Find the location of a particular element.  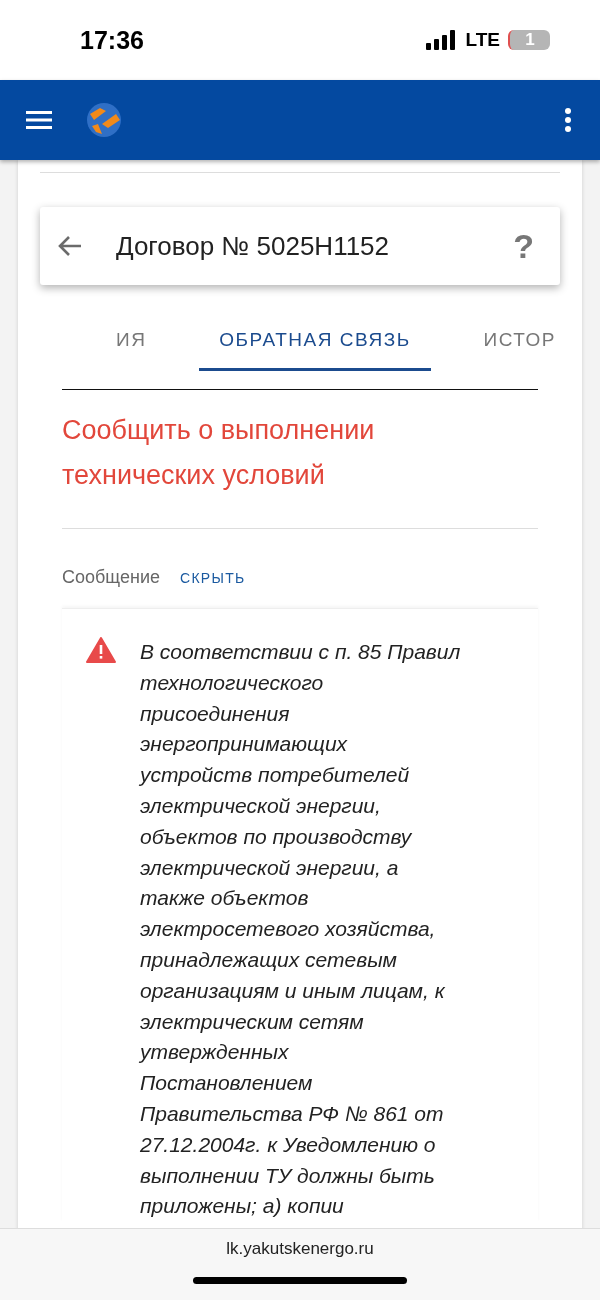

more-options-icon is located at coordinates (568, 120).